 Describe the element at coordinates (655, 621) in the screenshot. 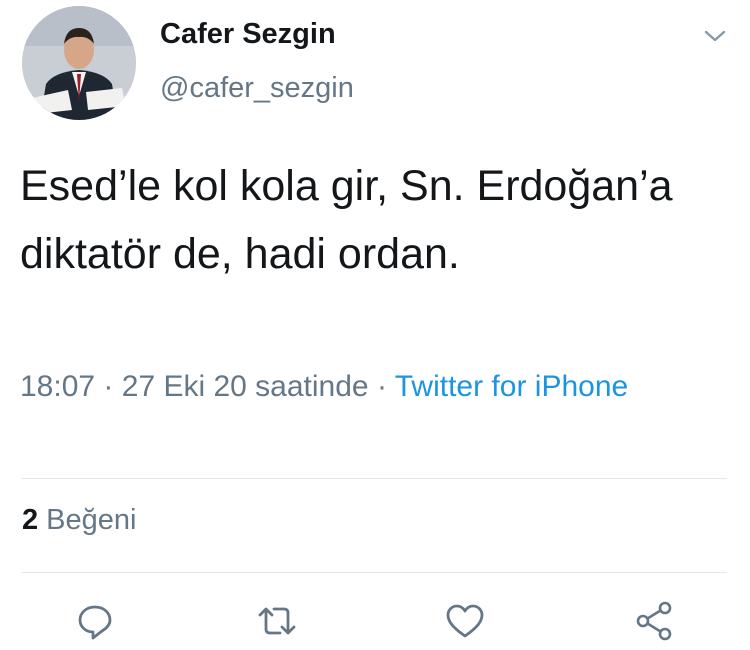

I see `share-icon` at that location.